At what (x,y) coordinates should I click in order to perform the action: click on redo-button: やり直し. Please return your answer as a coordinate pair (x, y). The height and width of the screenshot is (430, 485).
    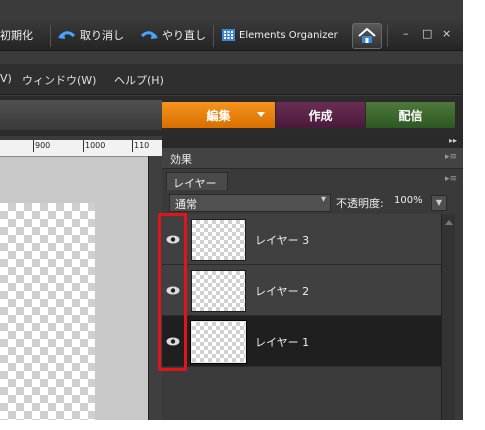
    Looking at the image, I should click on (173, 35).